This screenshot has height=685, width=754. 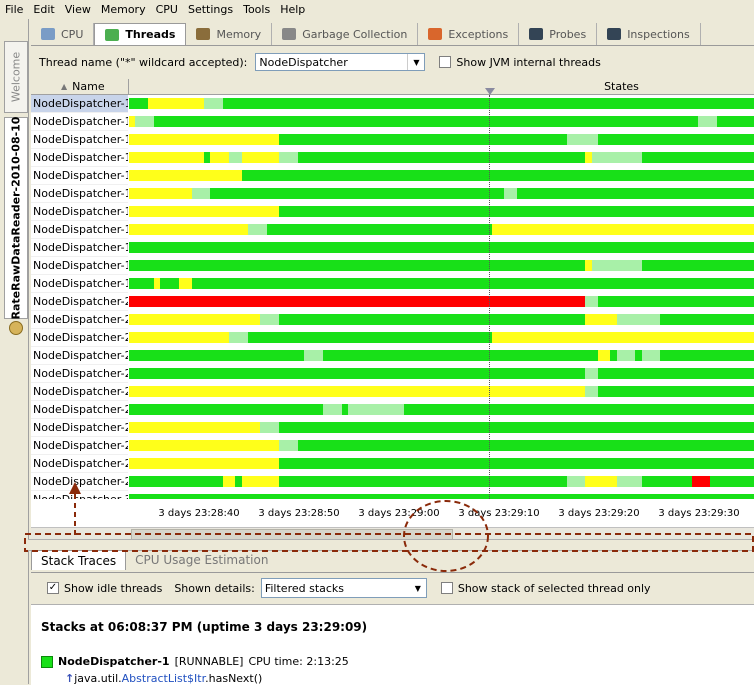 I want to click on shown-details-select: Filtered stacks ▼, so click(x=344, y=588).